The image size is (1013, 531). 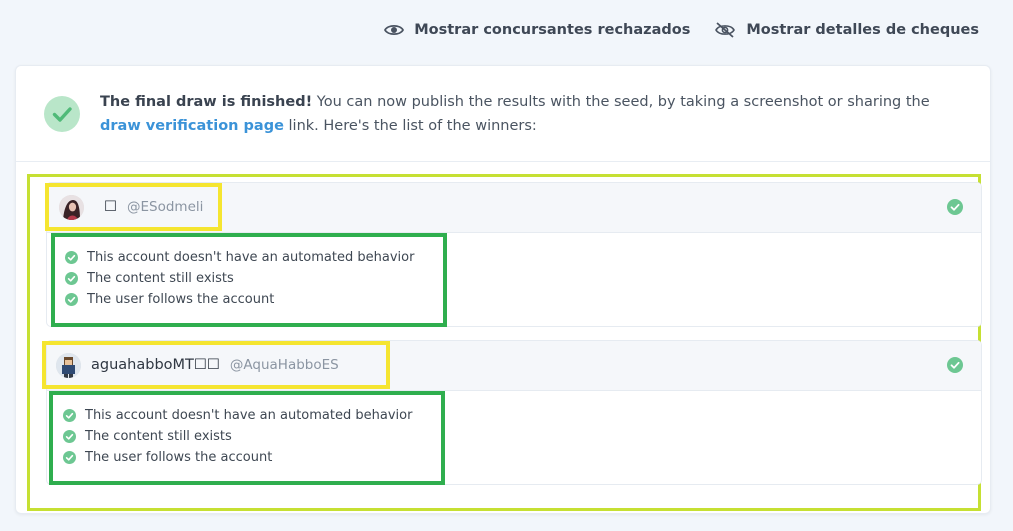 What do you see at coordinates (110, 207) in the screenshot?
I see `missing-glyph-icon: ☐` at bounding box center [110, 207].